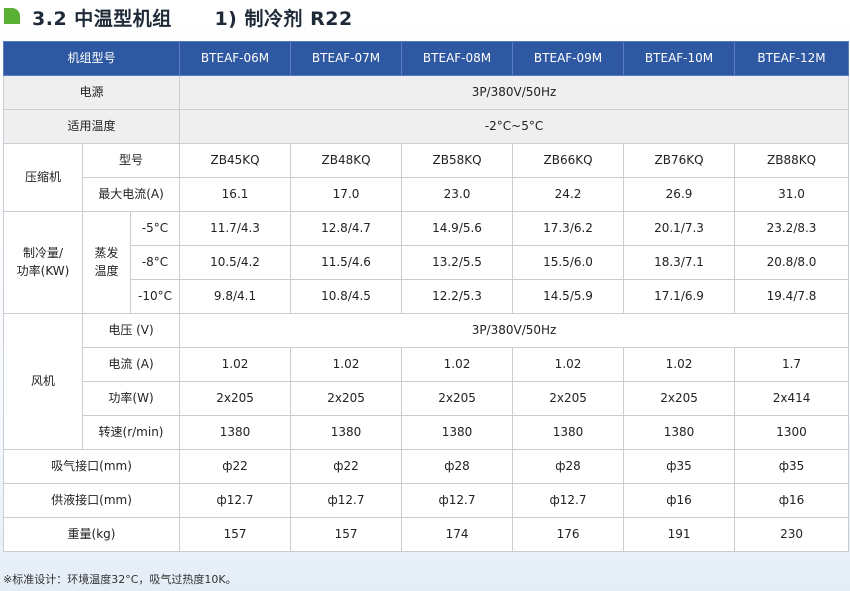 Image resolution: width=850 pixels, height=591 pixels. I want to click on cooling-value: 14.5/5.9, so click(568, 296).